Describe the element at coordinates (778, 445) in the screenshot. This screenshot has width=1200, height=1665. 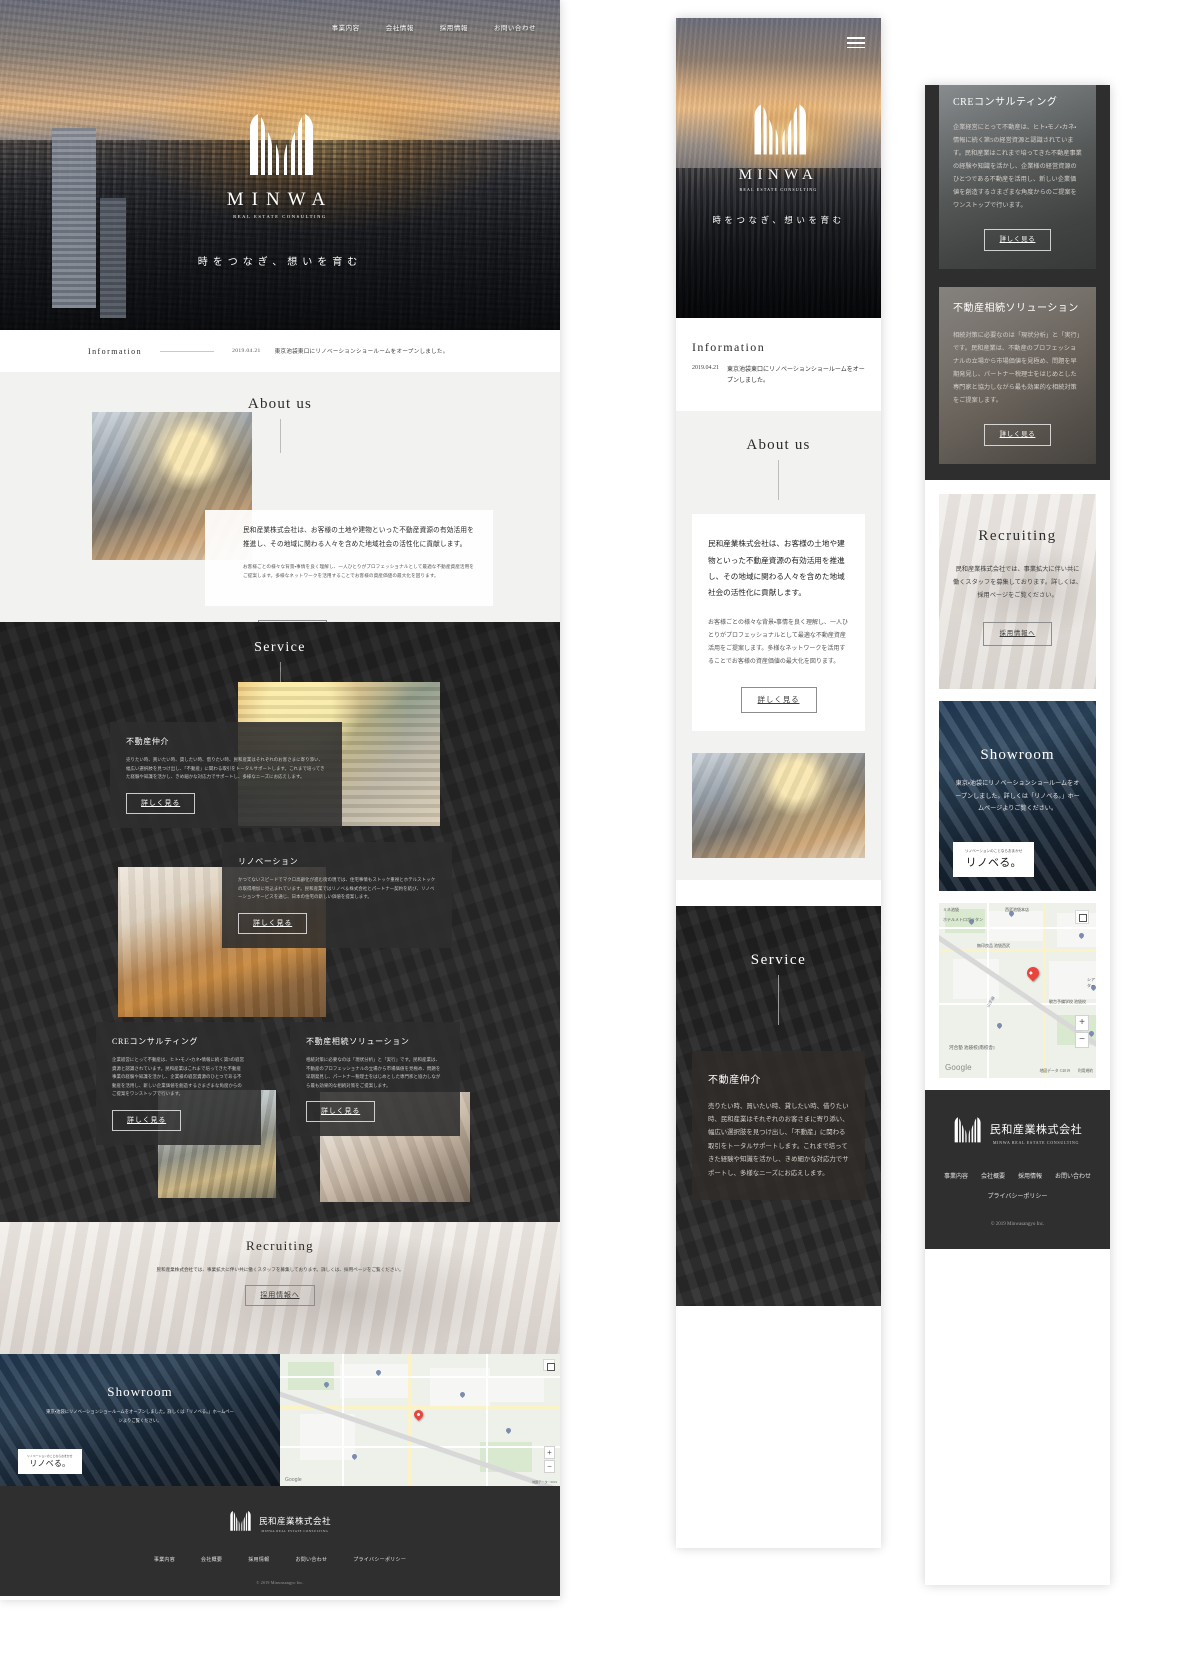
I see `mobile-about-title: About us` at that location.